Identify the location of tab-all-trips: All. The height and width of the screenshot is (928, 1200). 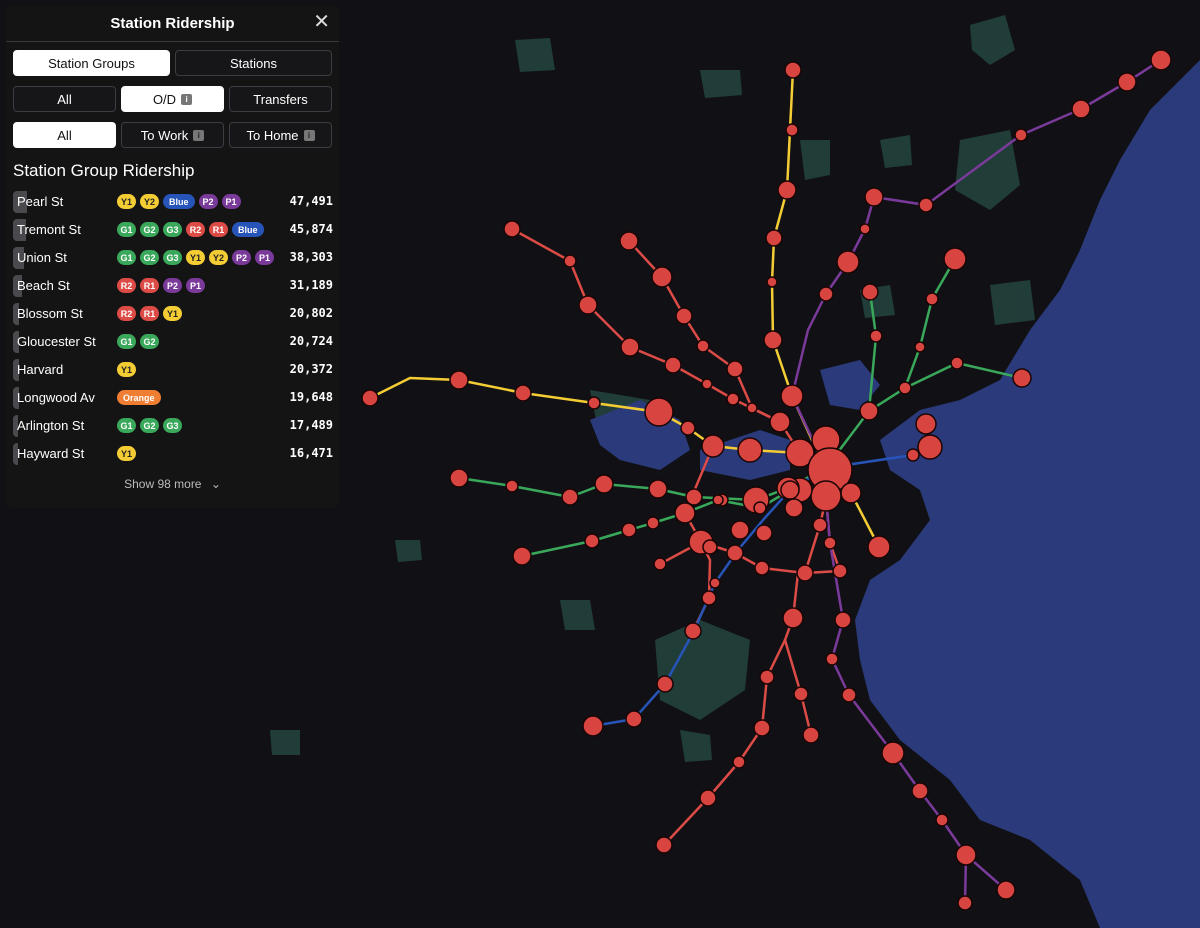
(64, 99).